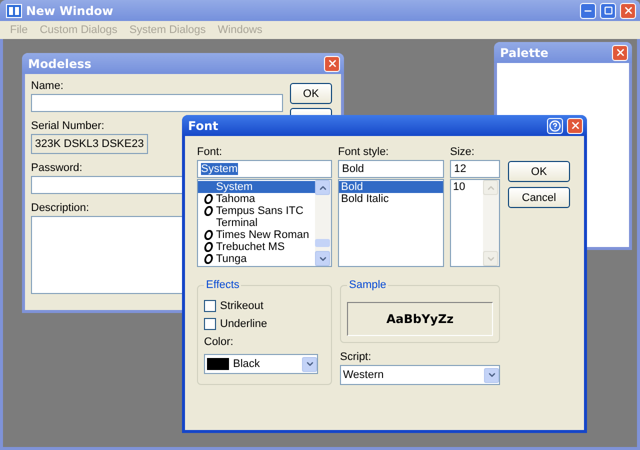  Describe the element at coordinates (525, 53) in the screenshot. I see `window-title: Palette` at that location.